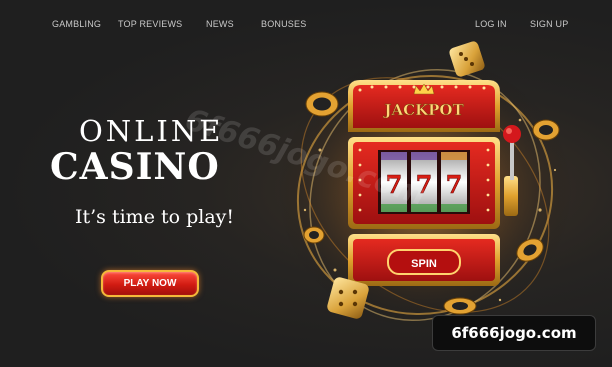  I want to click on reel-3-symbol: 7, so click(454, 184).